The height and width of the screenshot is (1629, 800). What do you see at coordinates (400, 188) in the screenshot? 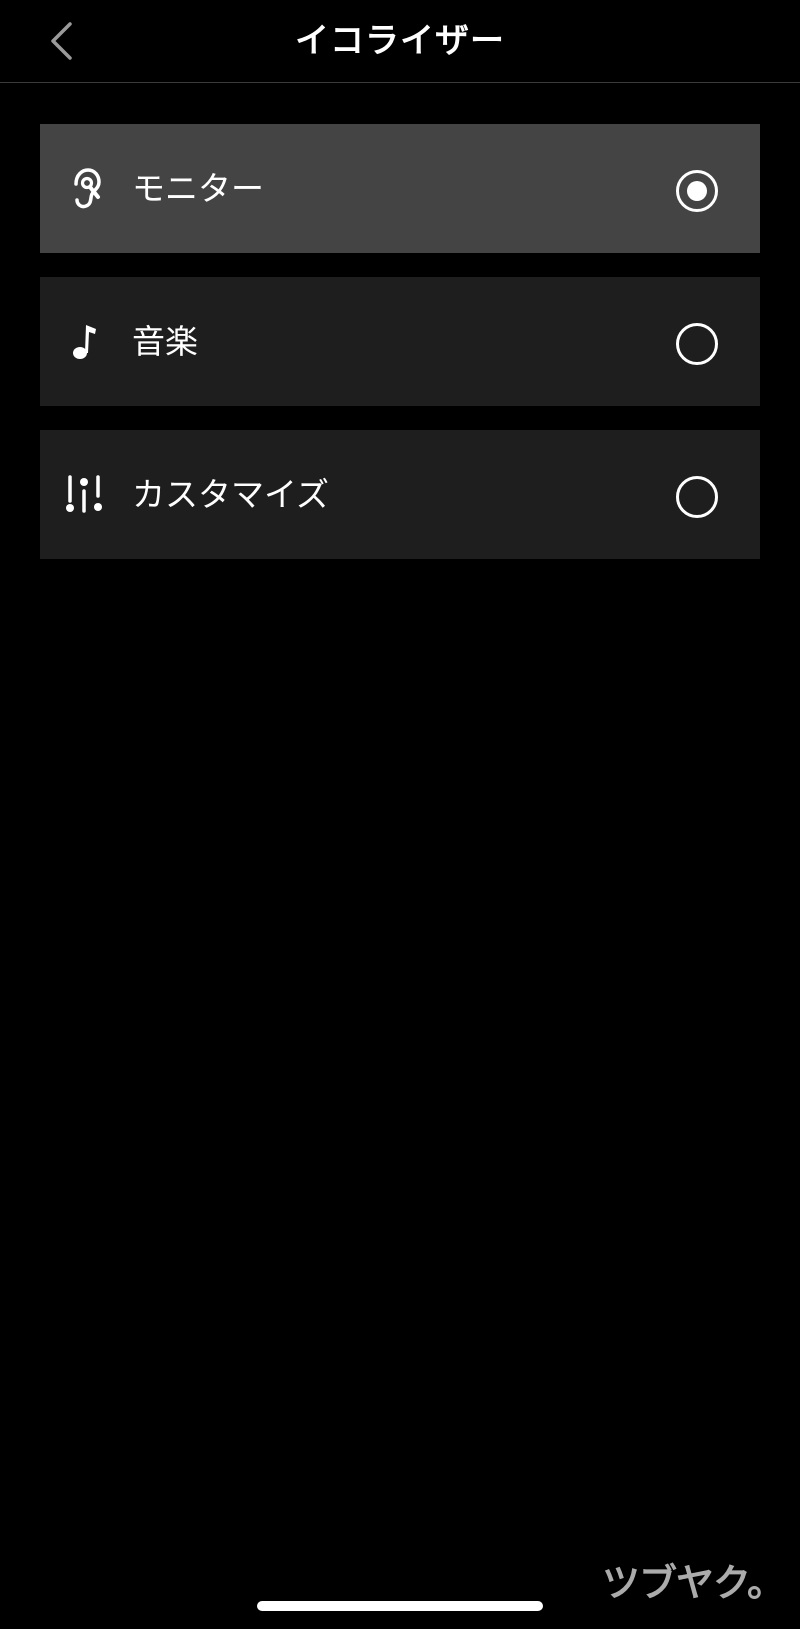
I see `option-monitor: モニター` at bounding box center [400, 188].